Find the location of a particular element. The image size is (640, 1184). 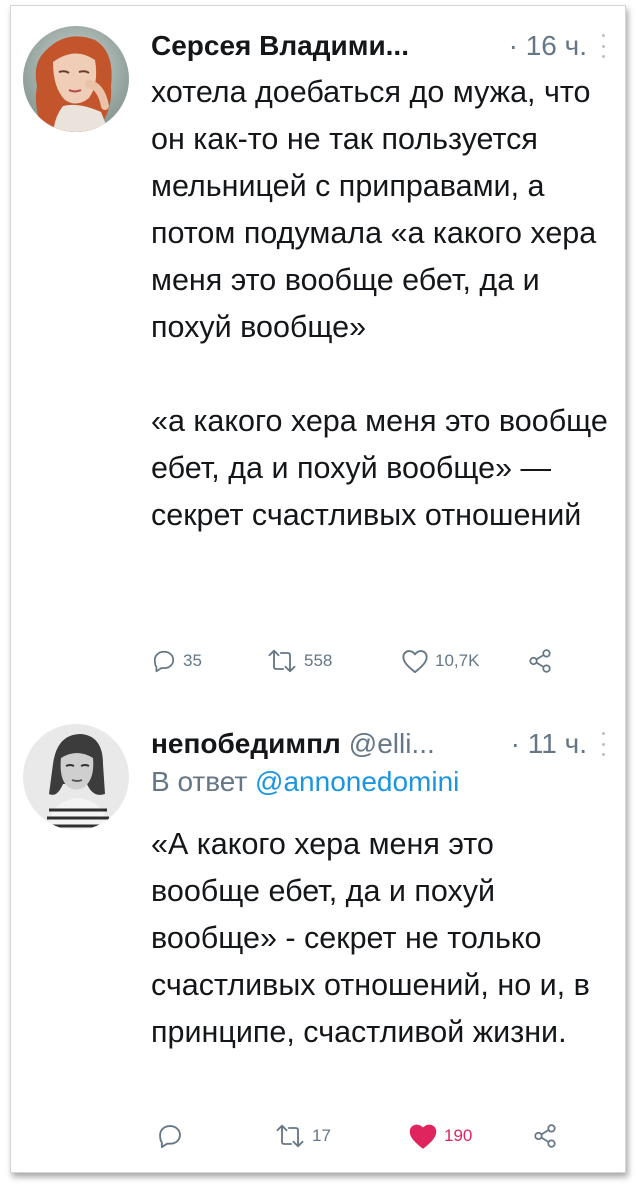

reply-context: В ответ @annonedomini is located at coordinates (305, 782).